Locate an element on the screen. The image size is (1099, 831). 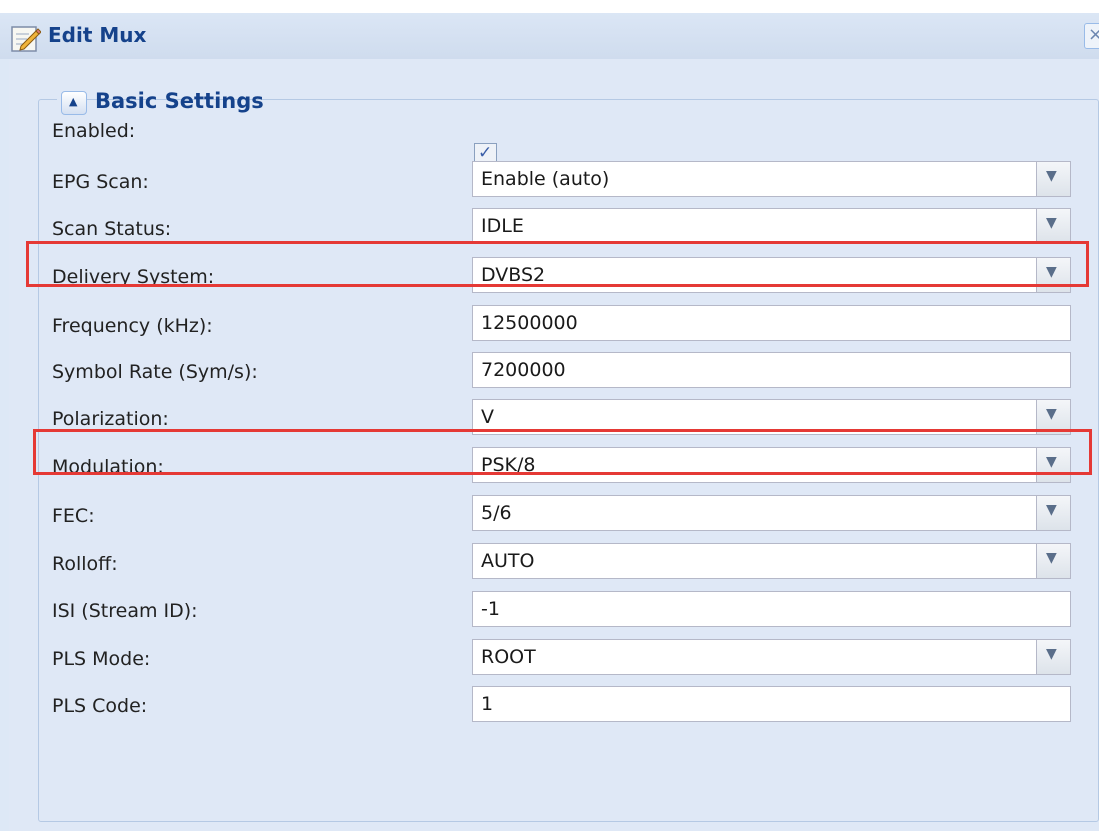
enabled-label: Enabled: is located at coordinates (94, 131).